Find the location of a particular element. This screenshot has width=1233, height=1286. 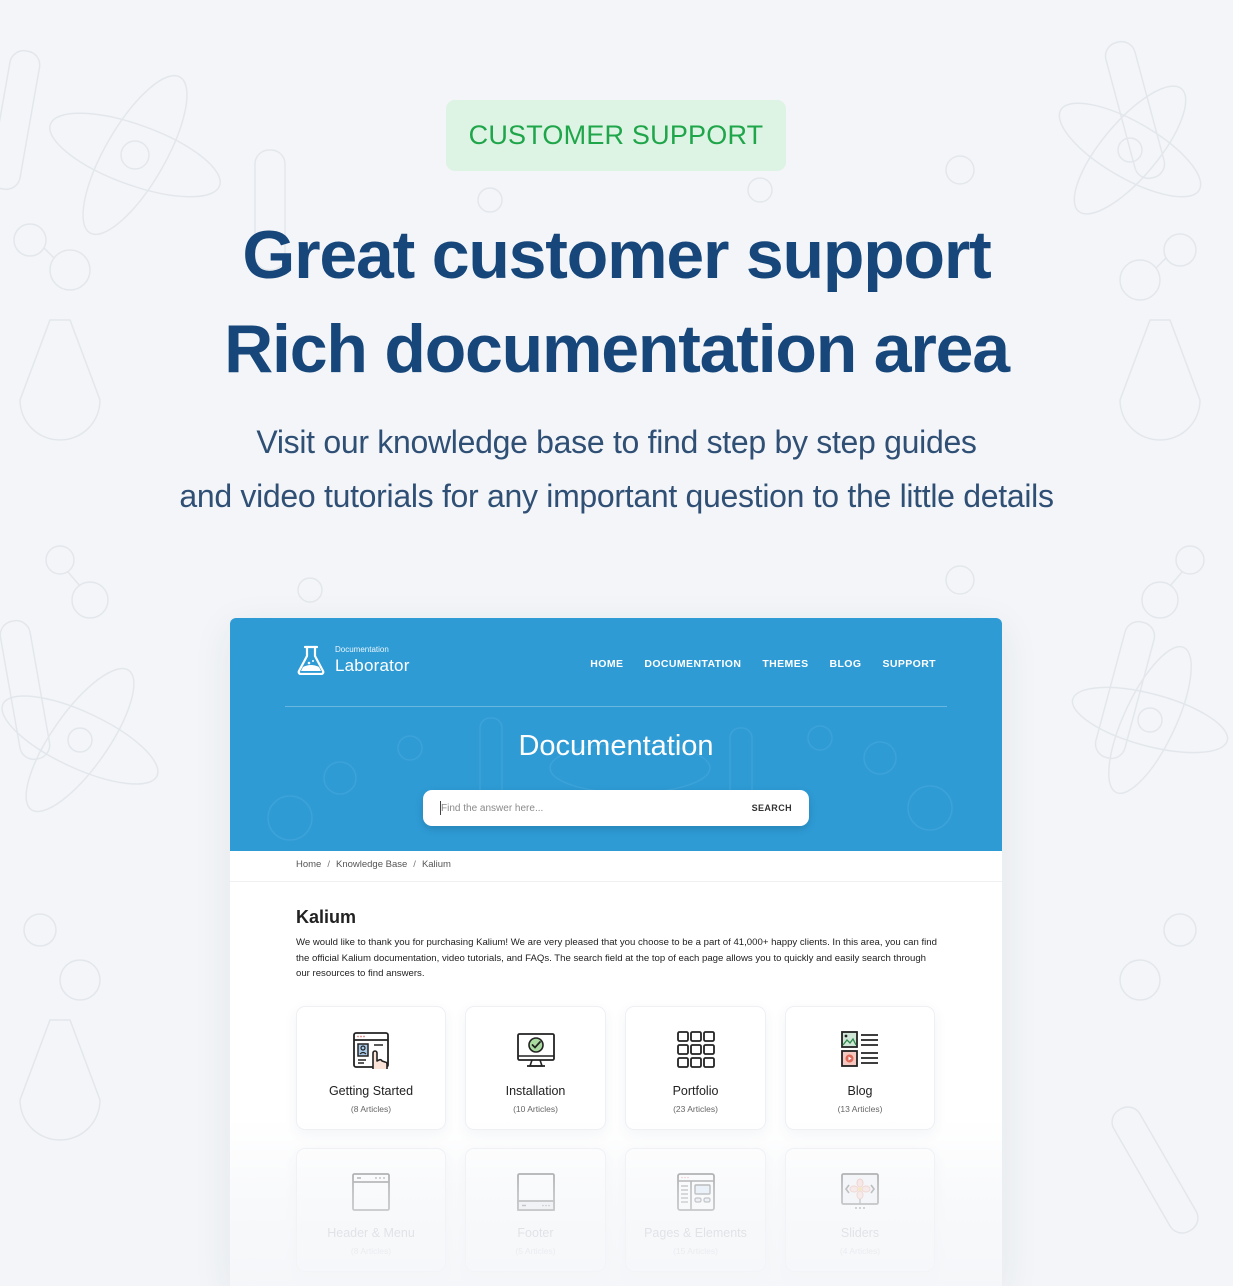

category-name: Portfolio is located at coordinates (695, 1091).